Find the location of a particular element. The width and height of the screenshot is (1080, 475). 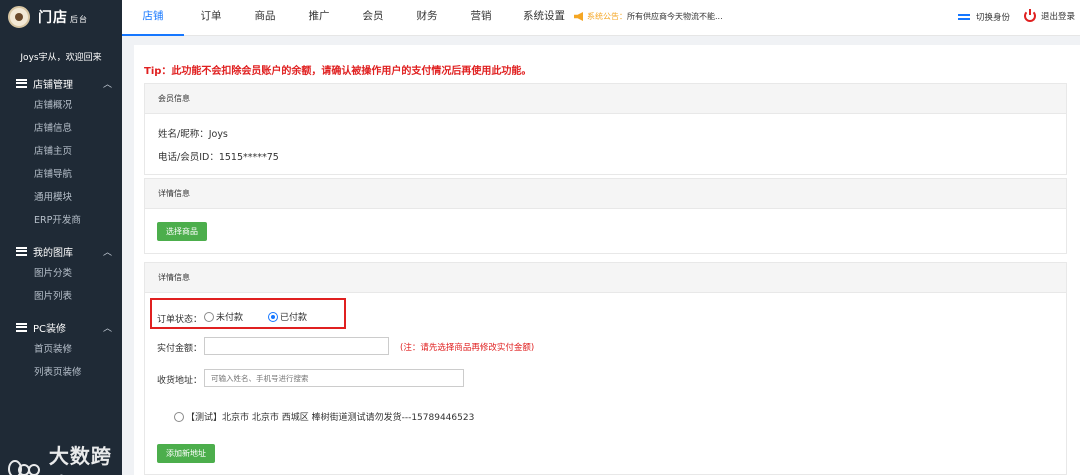

radio-unpaid-label: 未付款 is located at coordinates (230, 318).